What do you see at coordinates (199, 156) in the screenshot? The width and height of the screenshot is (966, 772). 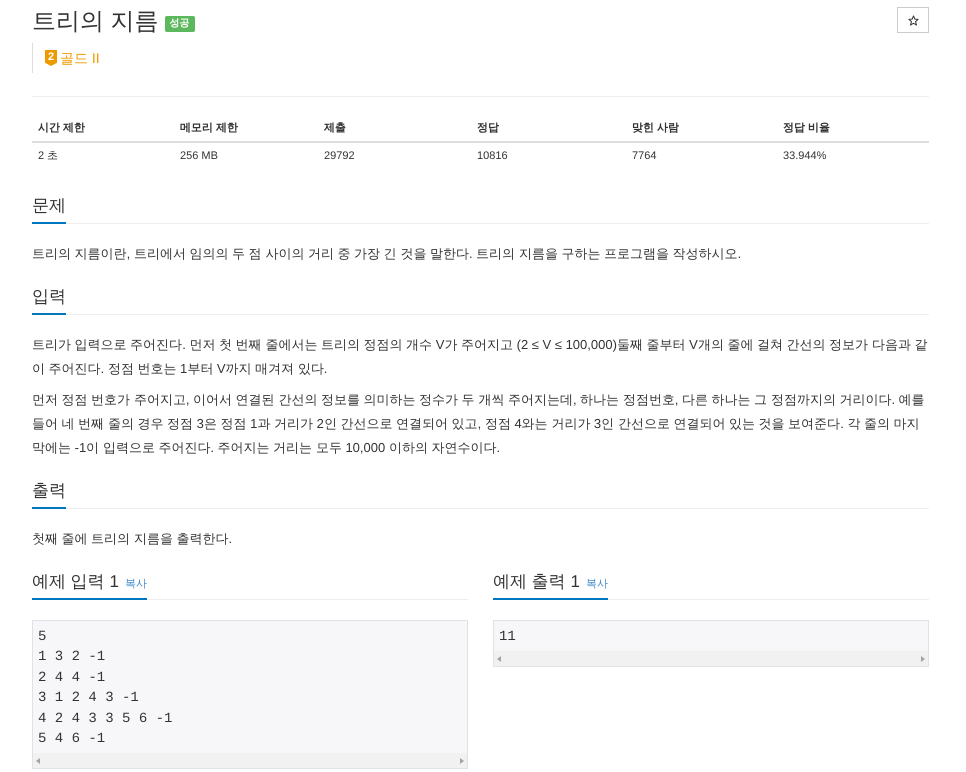 I see `table-cell-text: 256 MB` at bounding box center [199, 156].